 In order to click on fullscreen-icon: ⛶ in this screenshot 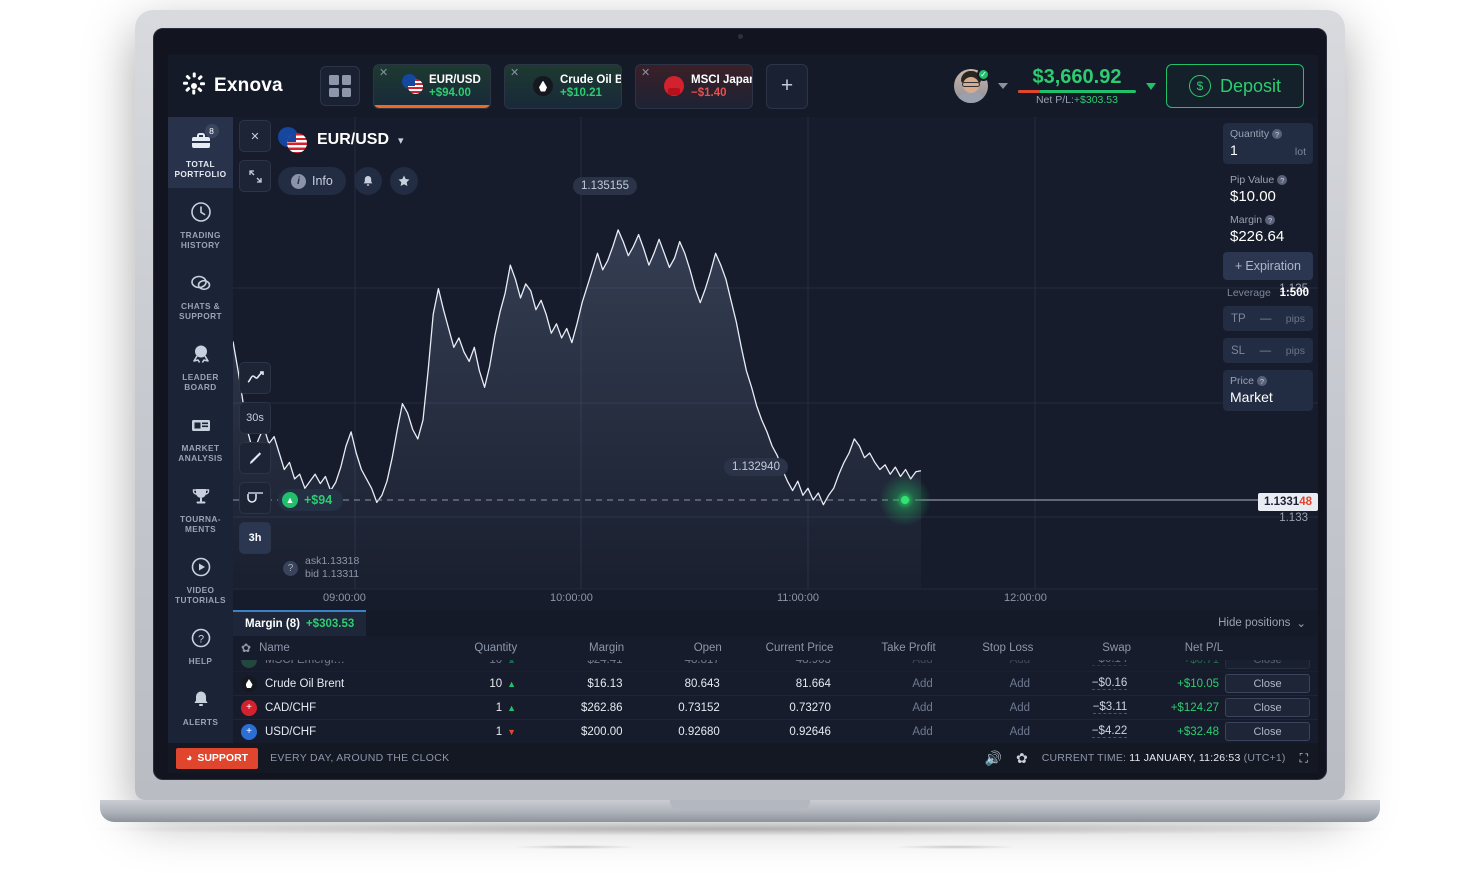, I will do `click(1304, 758)`.